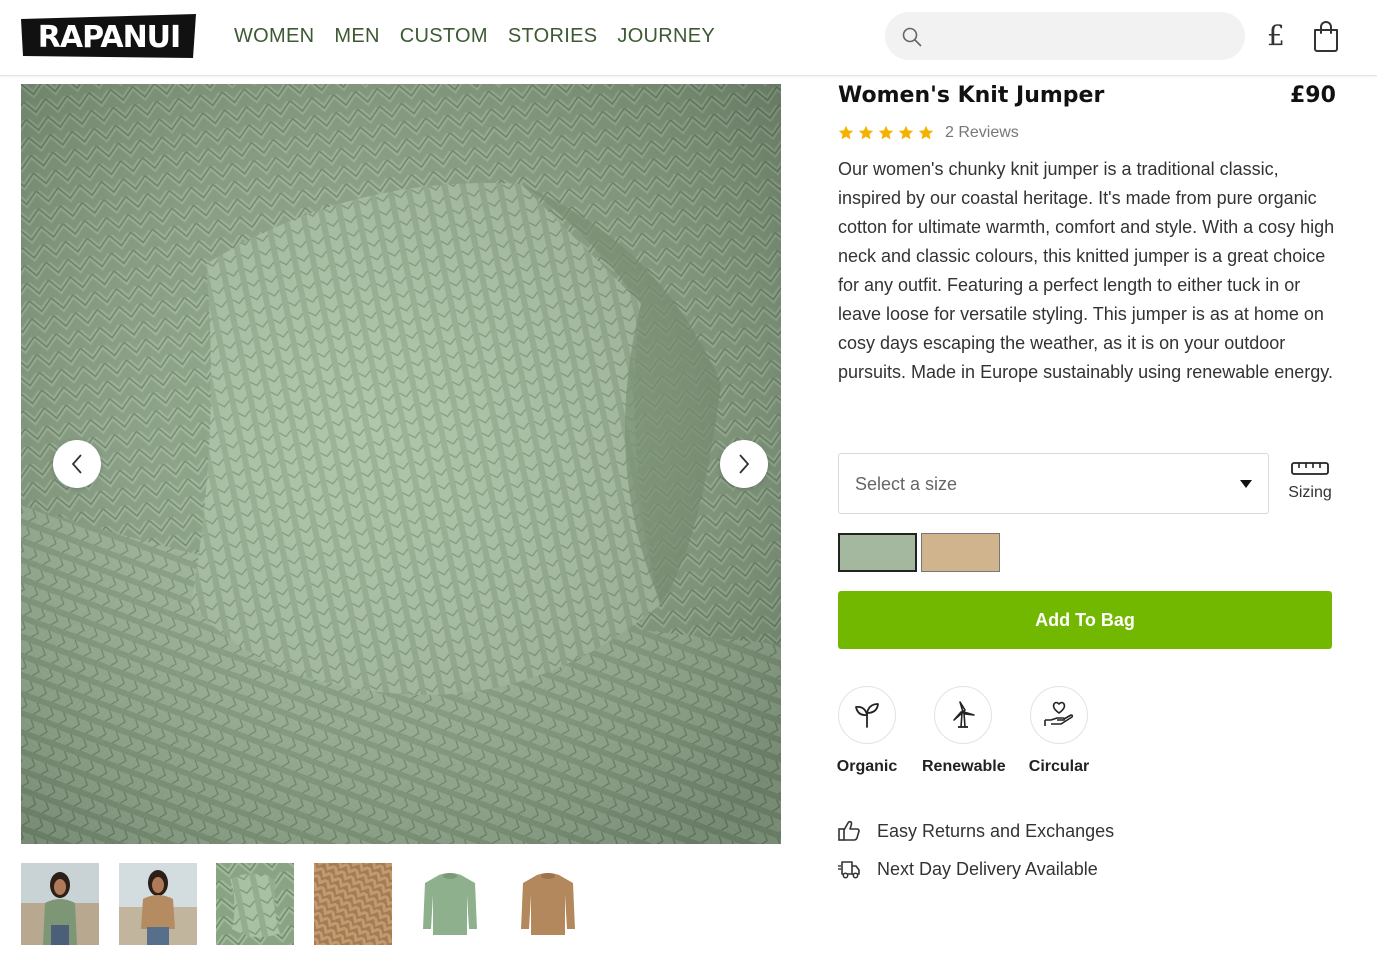 This screenshot has width=1377, height=964. Describe the element at coordinates (157, 904) in the screenshot. I see `thumbnail-model-tan` at that location.